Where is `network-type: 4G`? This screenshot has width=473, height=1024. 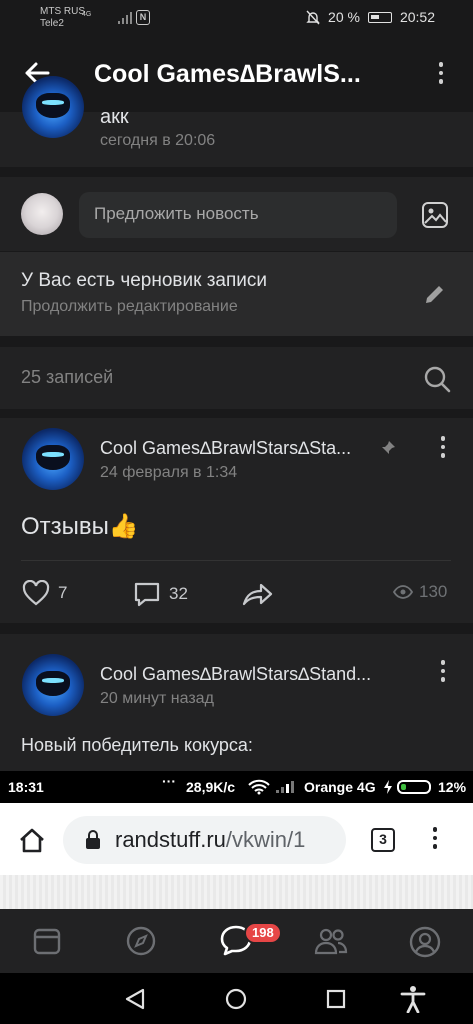 network-type: 4G is located at coordinates (87, 14).